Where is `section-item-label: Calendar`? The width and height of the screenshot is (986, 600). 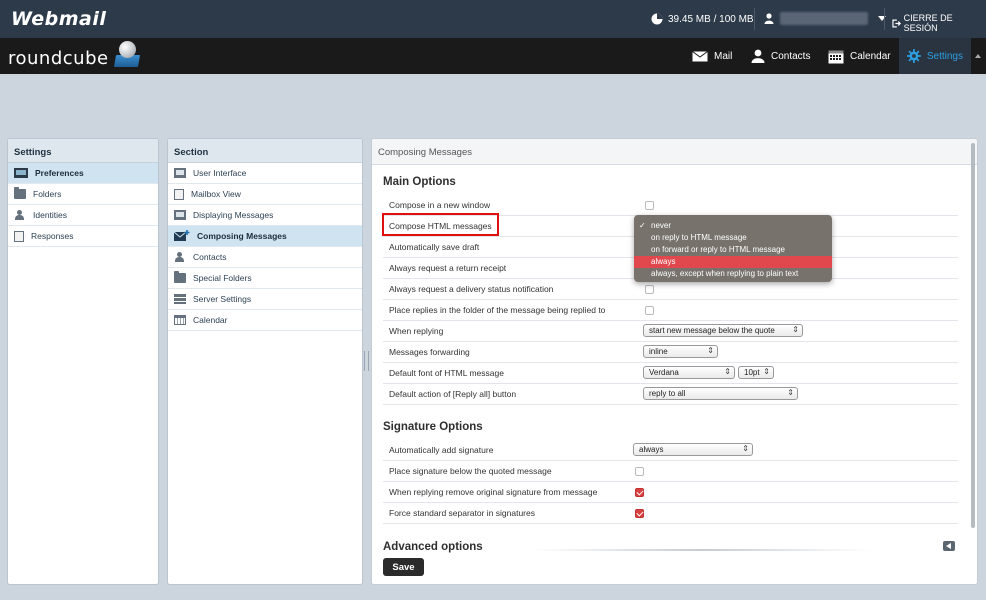
section-item-label: Calendar is located at coordinates (210, 320).